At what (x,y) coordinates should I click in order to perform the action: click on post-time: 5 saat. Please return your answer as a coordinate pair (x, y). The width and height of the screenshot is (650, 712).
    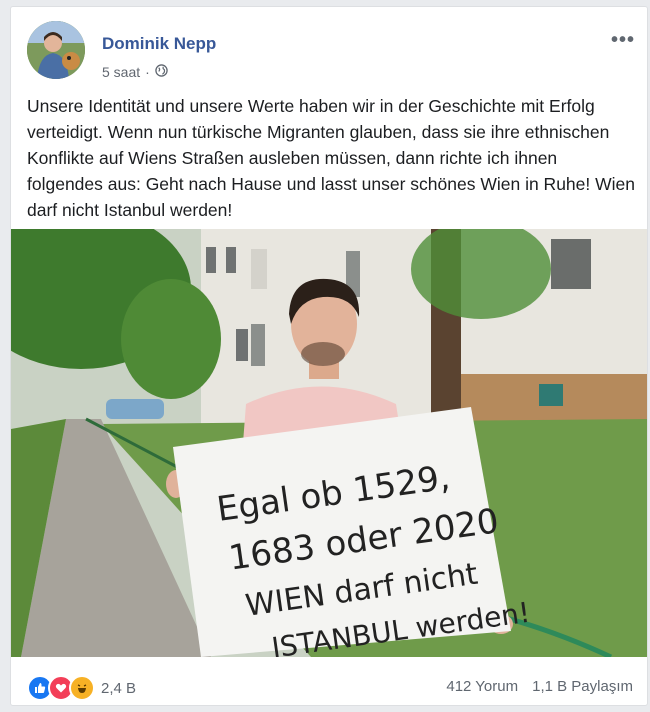
    Looking at the image, I should click on (121, 72).